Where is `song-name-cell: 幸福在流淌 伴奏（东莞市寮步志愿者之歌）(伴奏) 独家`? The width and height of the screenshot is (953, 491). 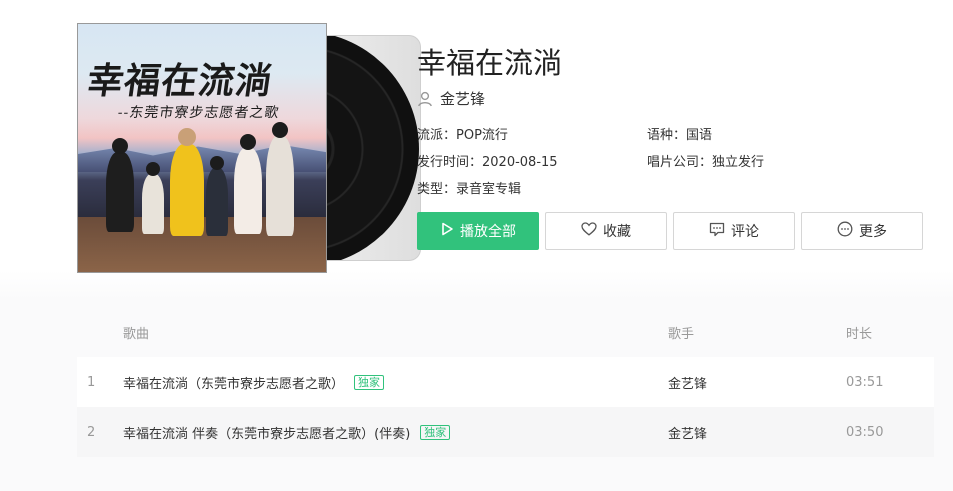 song-name-cell: 幸福在流淌 伴奏（东莞市寮步志愿者之歌）(伴奏) 独家 is located at coordinates (287, 432).